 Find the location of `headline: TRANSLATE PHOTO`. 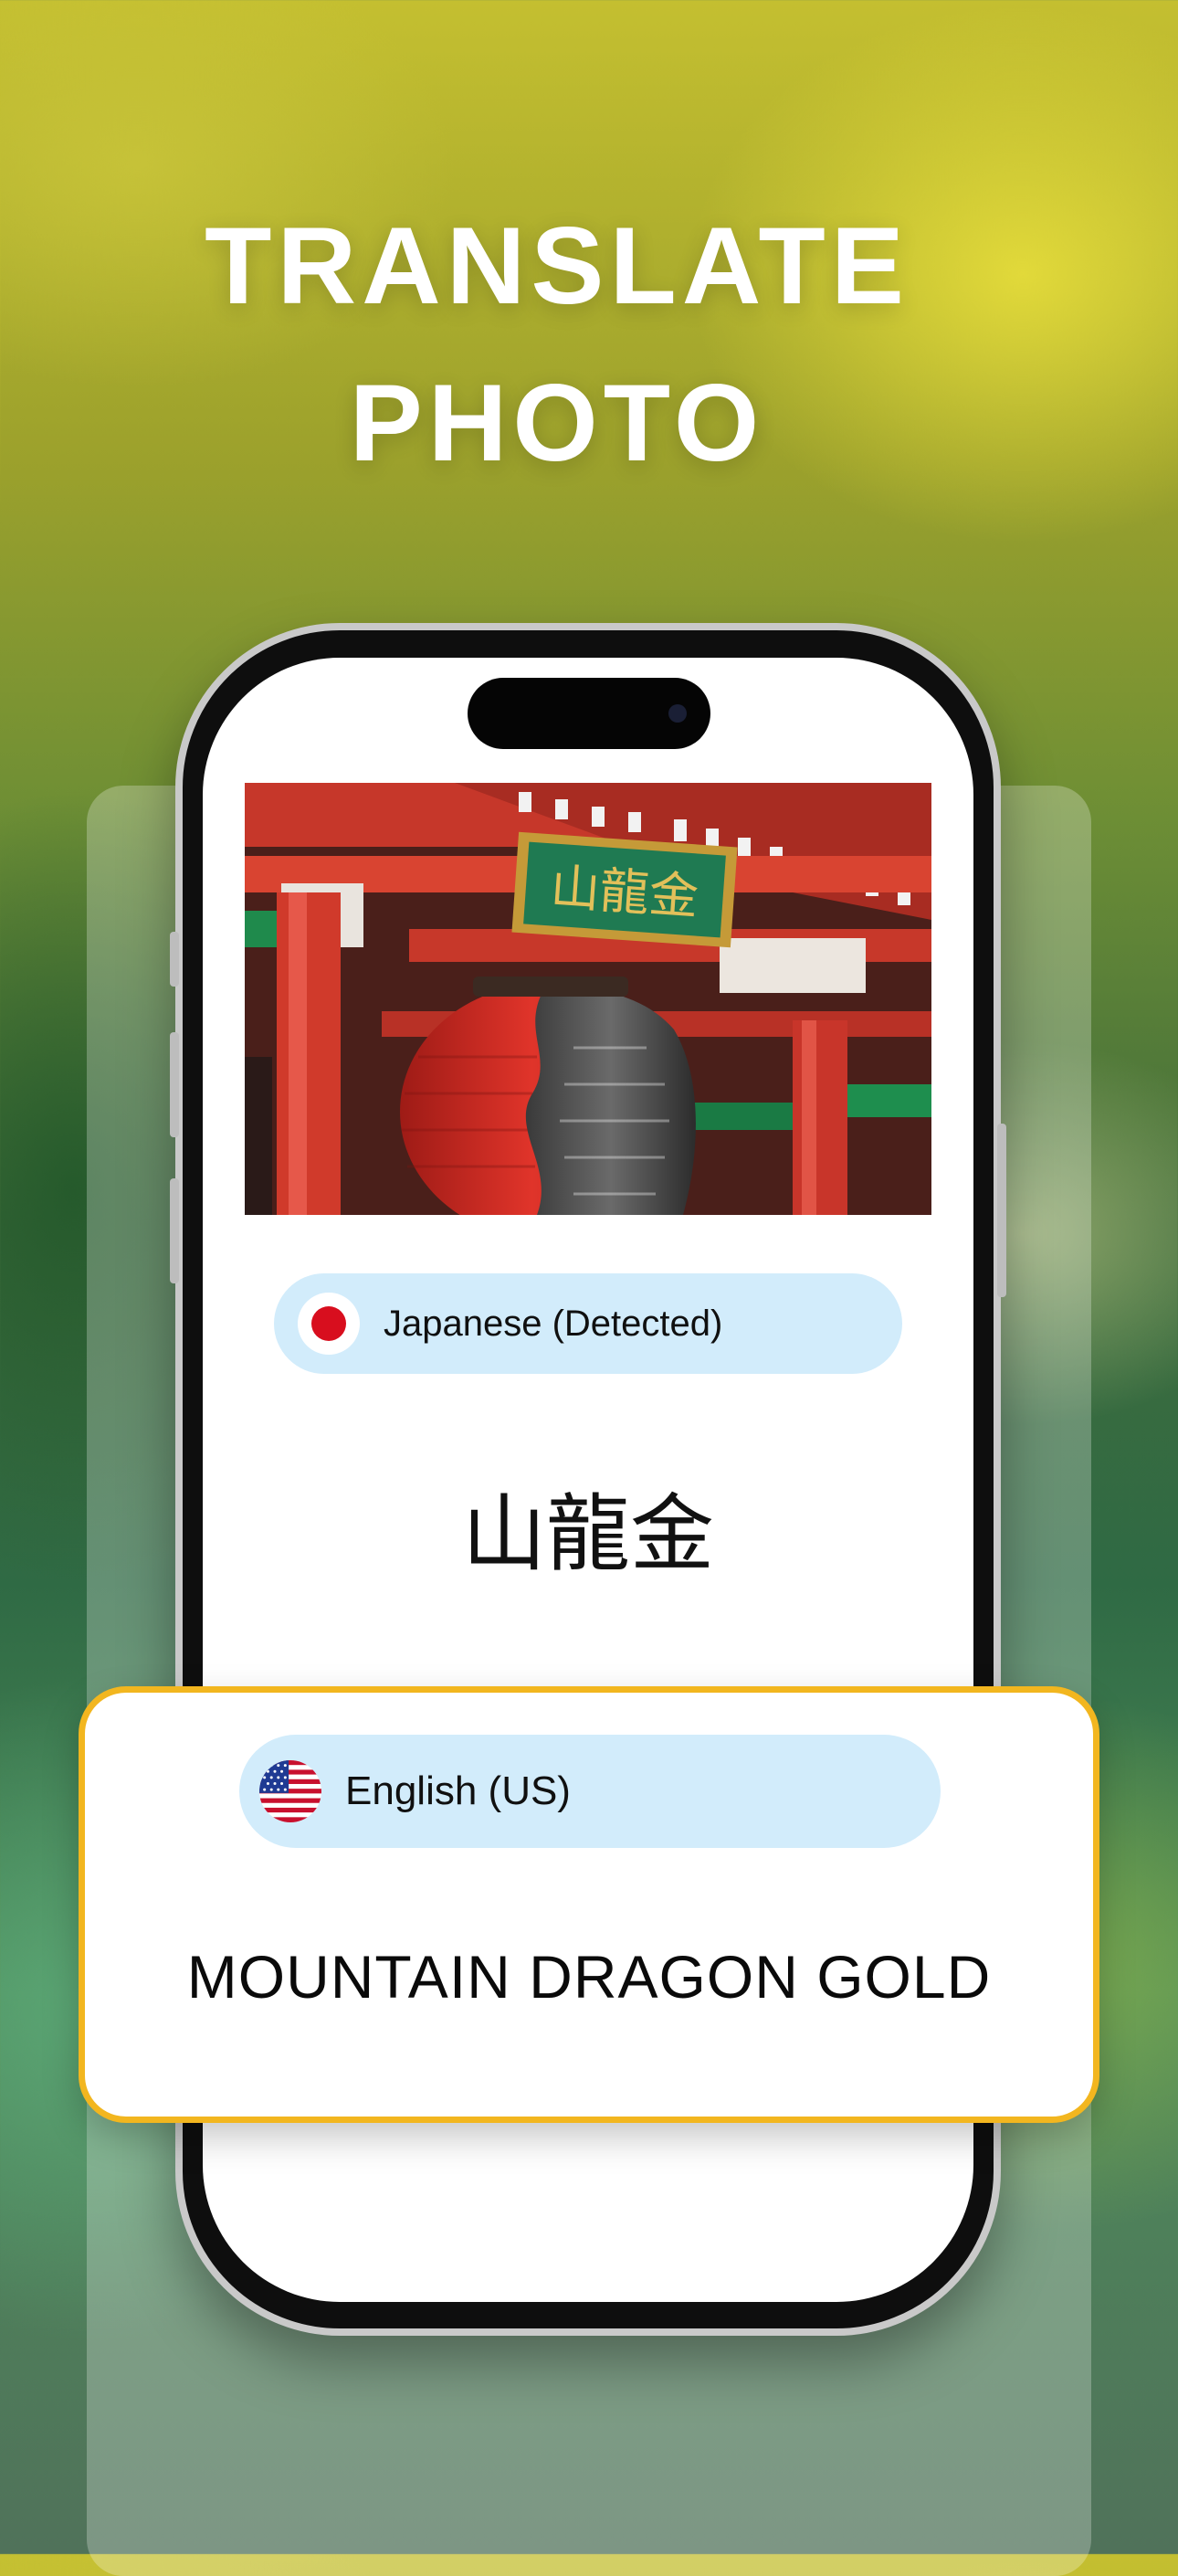

headline: TRANSLATE PHOTO is located at coordinates (557, 344).